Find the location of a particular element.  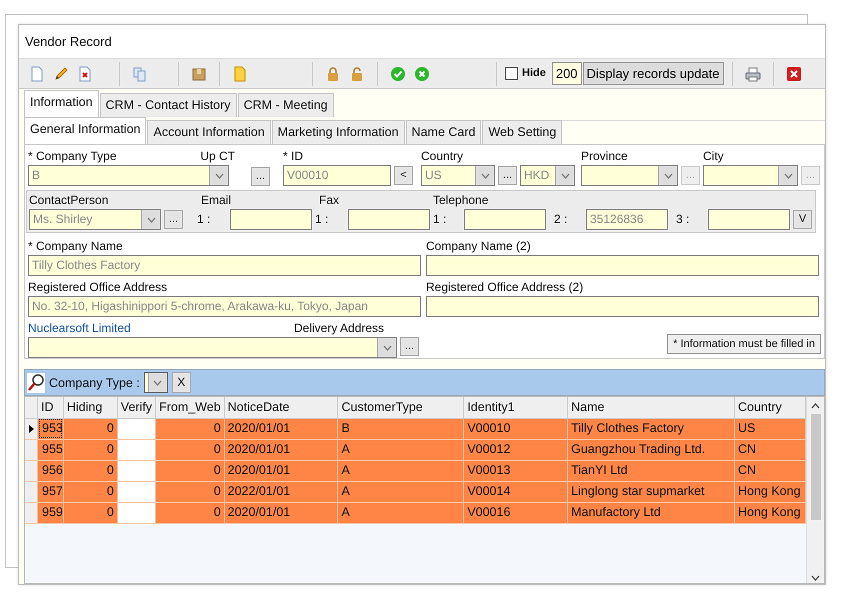

scrollbar is located at coordinates (815, 490).